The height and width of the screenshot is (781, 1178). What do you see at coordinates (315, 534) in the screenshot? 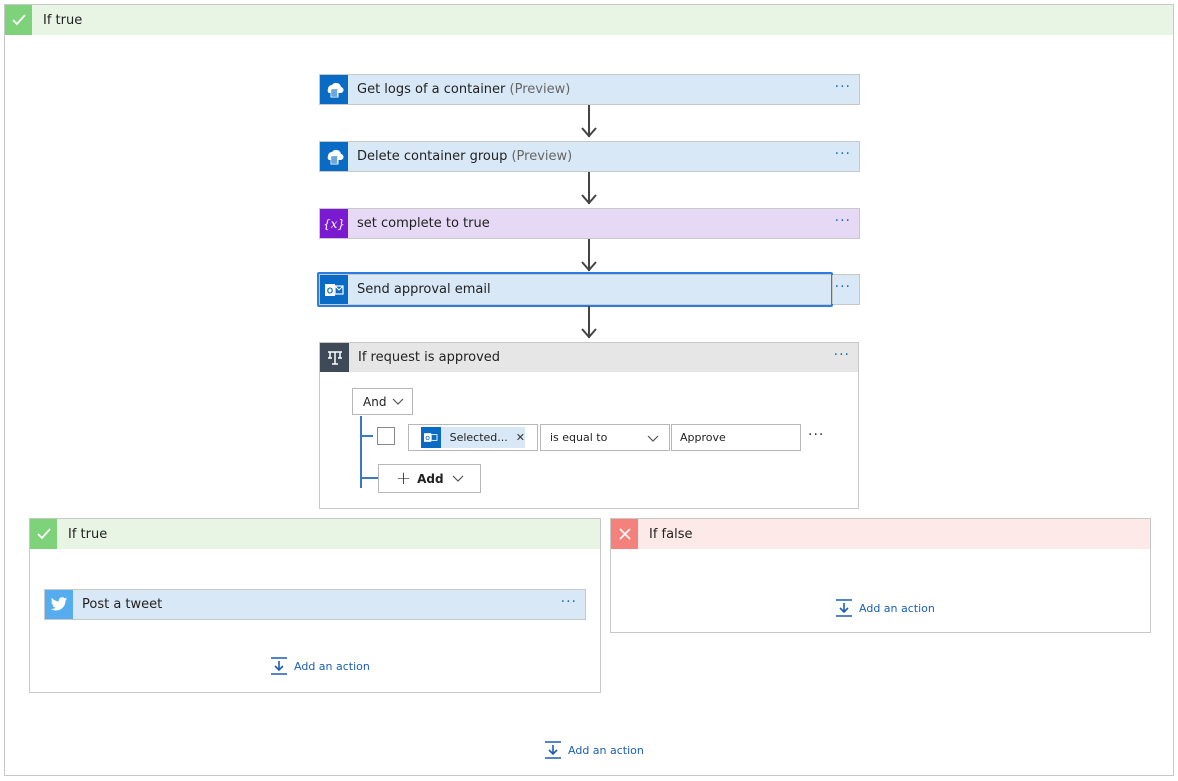
I see `branch-true-header: If true` at bounding box center [315, 534].